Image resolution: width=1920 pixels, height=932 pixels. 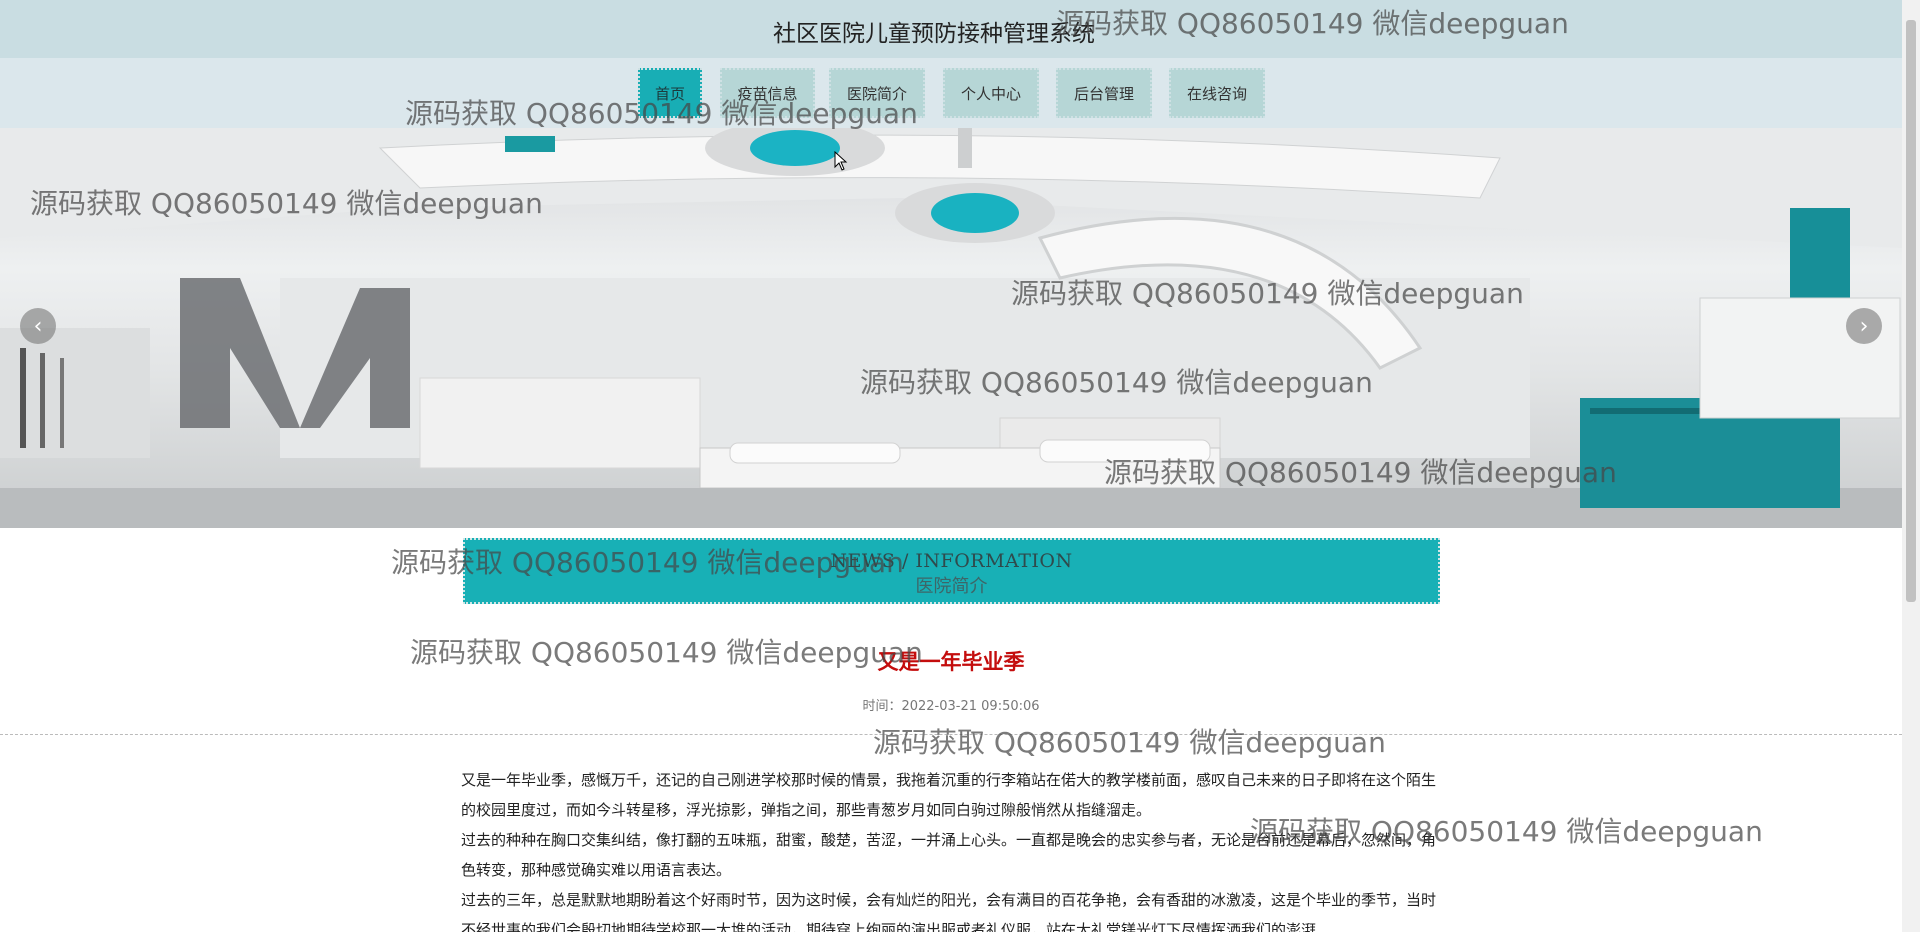 What do you see at coordinates (1864, 326) in the screenshot?
I see `chevron-right-icon: ›` at bounding box center [1864, 326].